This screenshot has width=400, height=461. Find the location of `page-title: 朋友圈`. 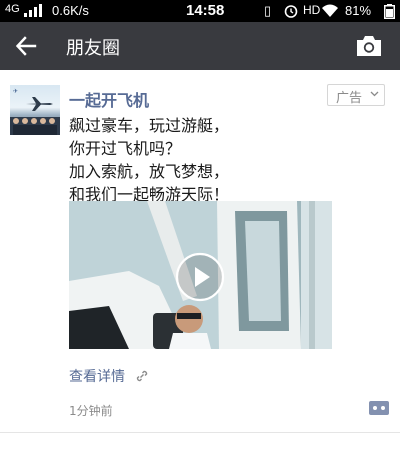

page-title: 朋友圈 is located at coordinates (93, 48).